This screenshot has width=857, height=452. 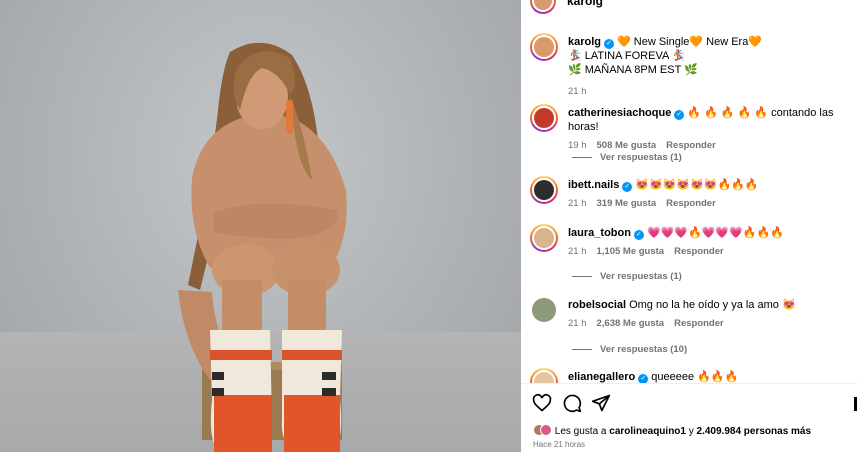 What do you see at coordinates (715, 233) in the screenshot?
I see `comment-text: 💗💗💗🔥💗💗💗🔥🔥🔥` at bounding box center [715, 233].